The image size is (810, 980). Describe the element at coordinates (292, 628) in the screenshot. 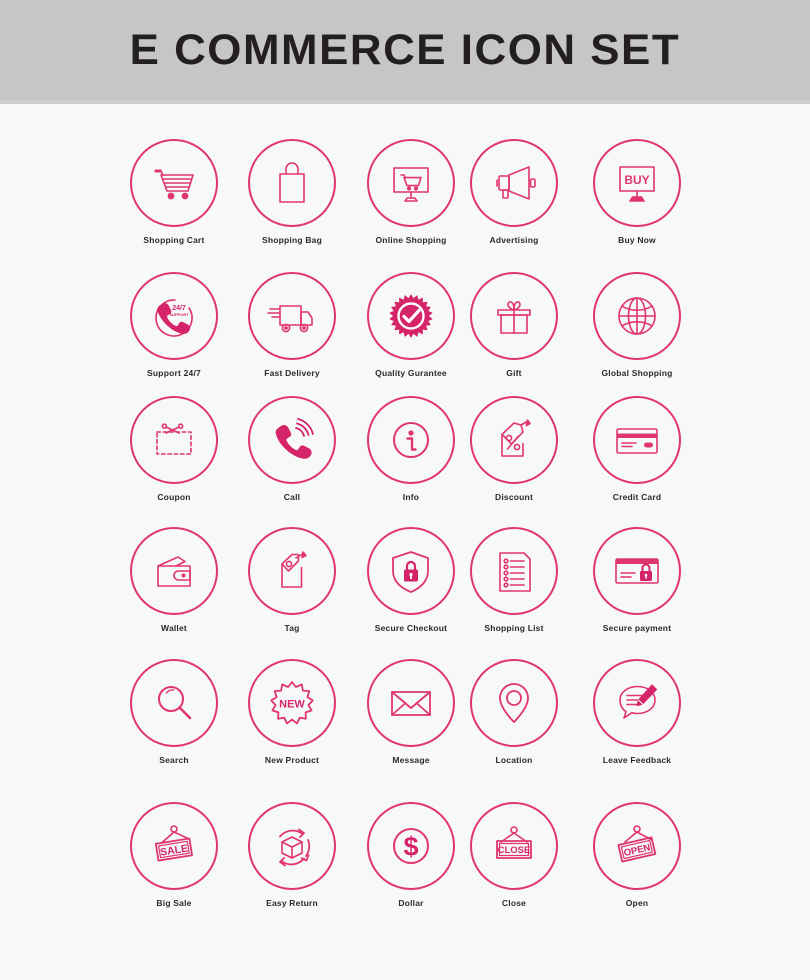

I see `icon-label: Tag` at that location.